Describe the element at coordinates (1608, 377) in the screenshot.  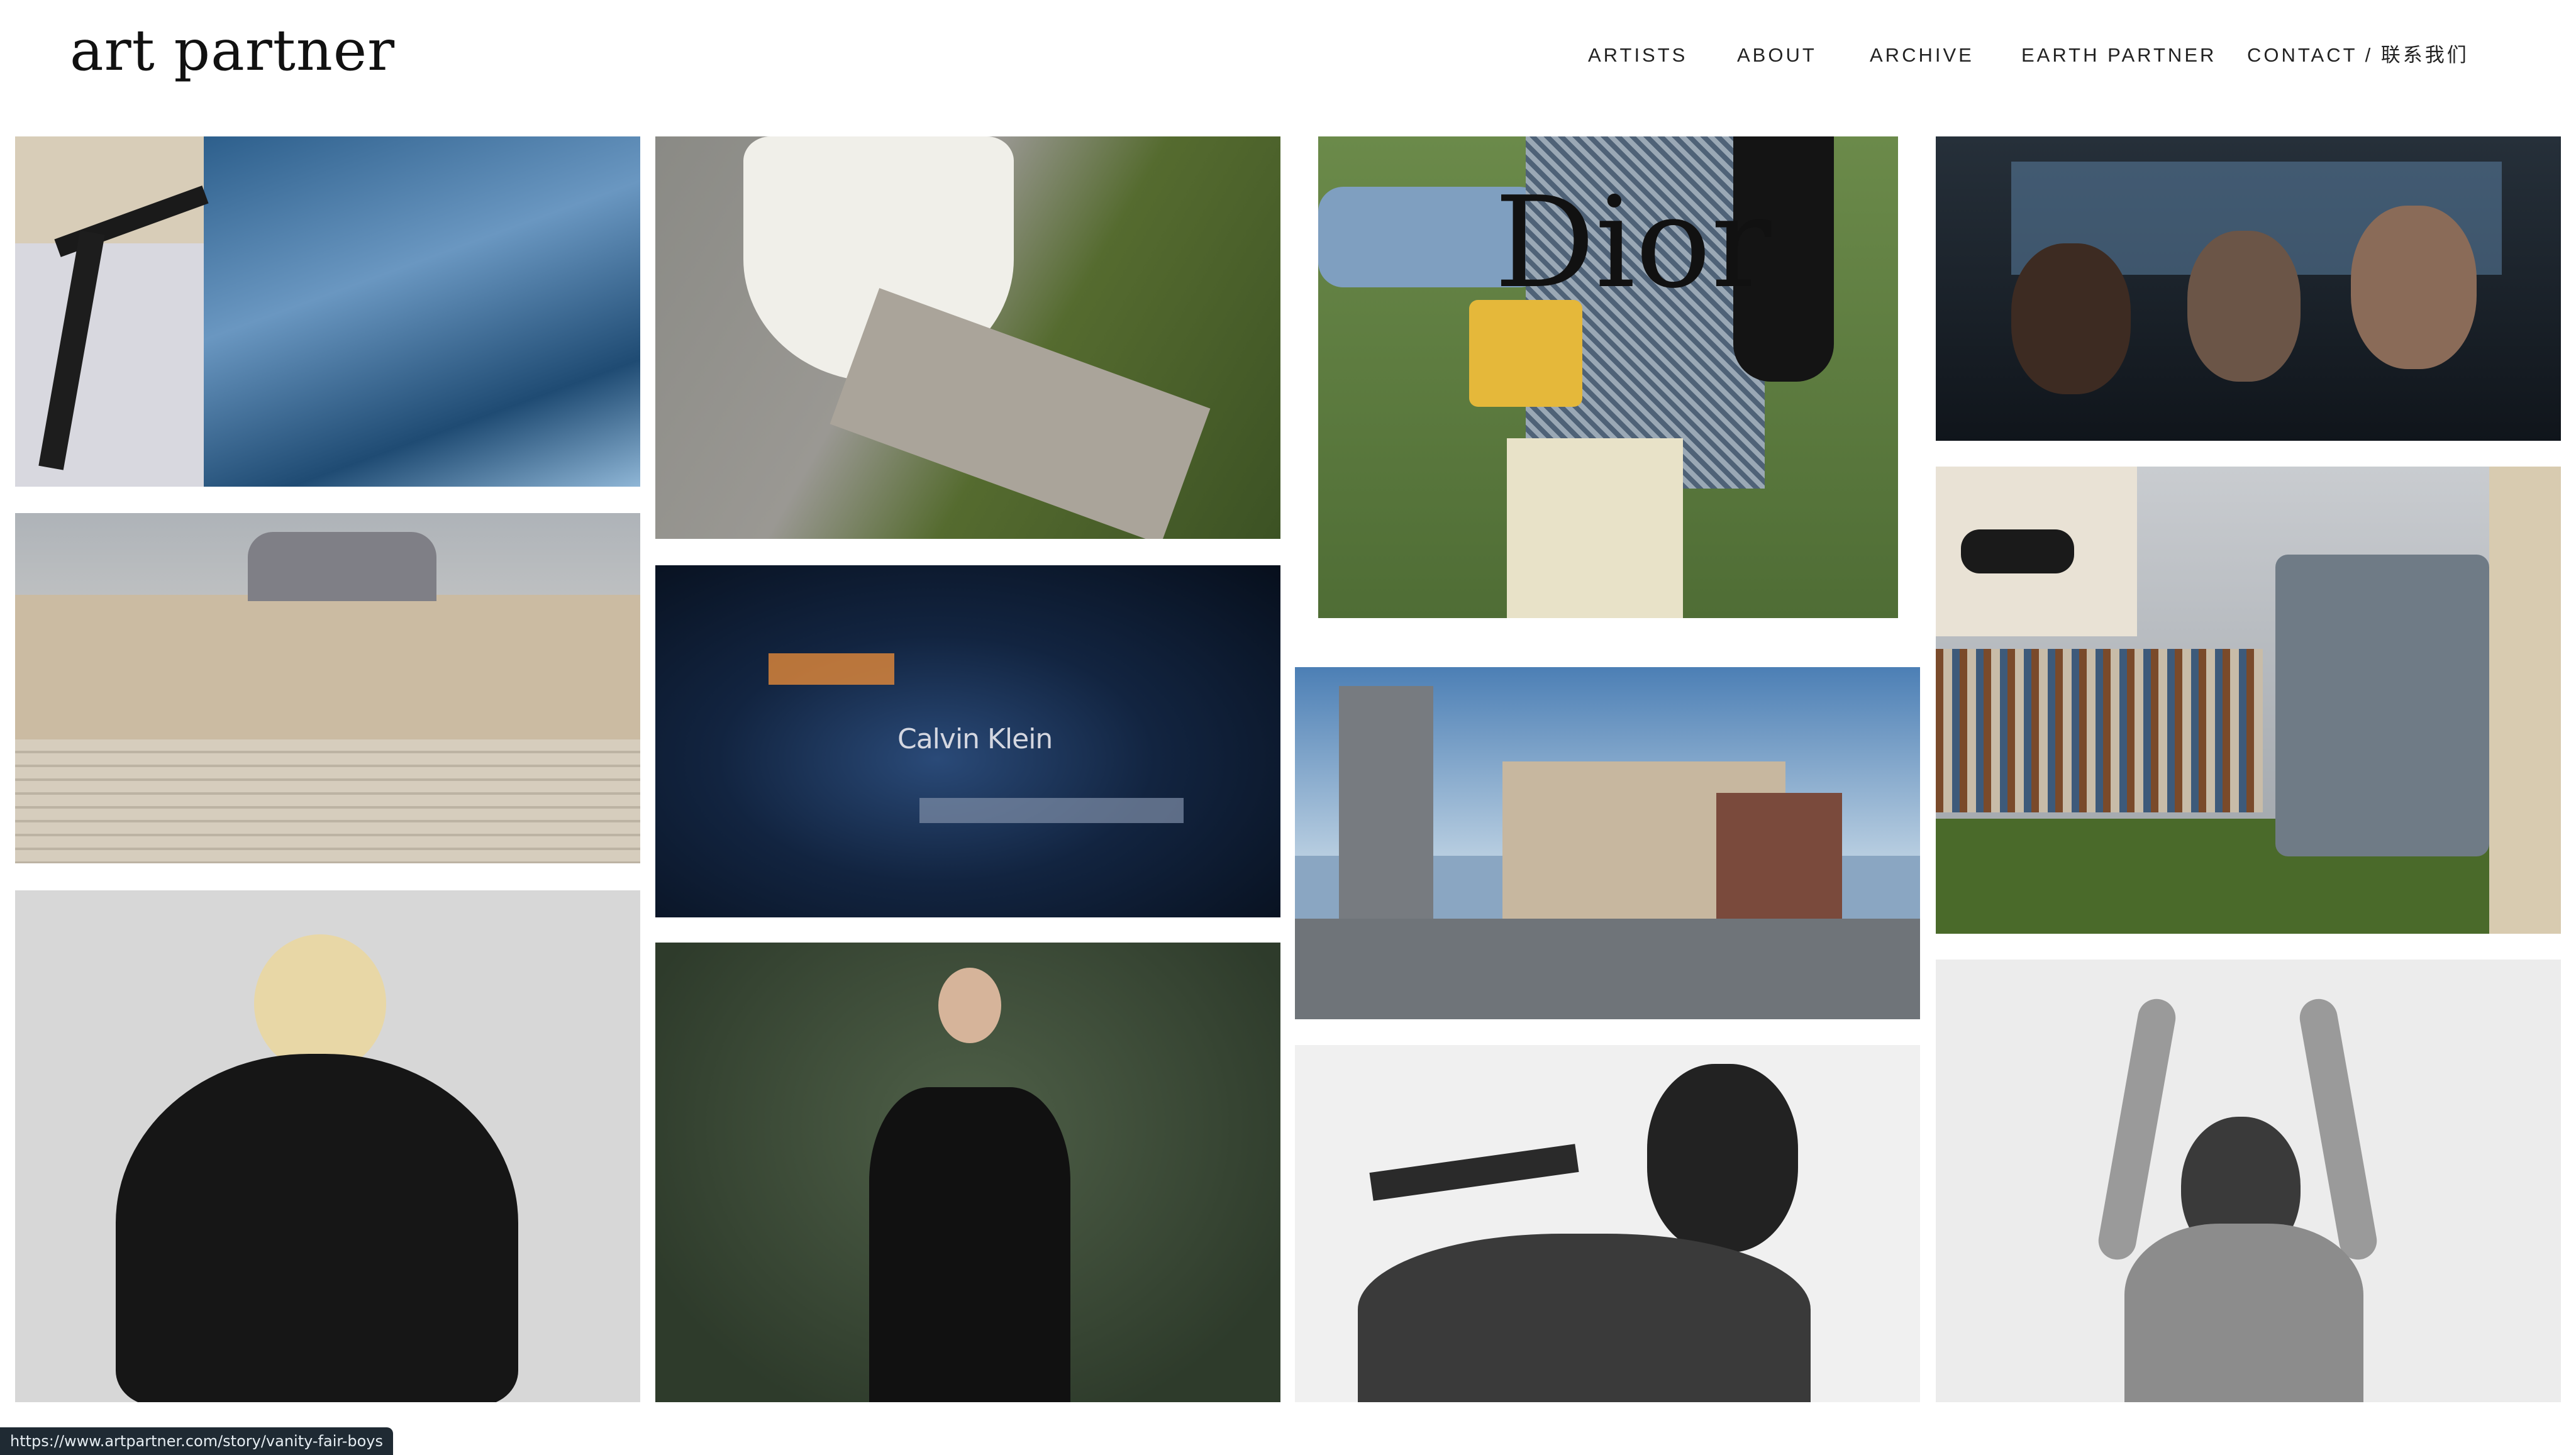
I see `story-tile: Dior` at that location.